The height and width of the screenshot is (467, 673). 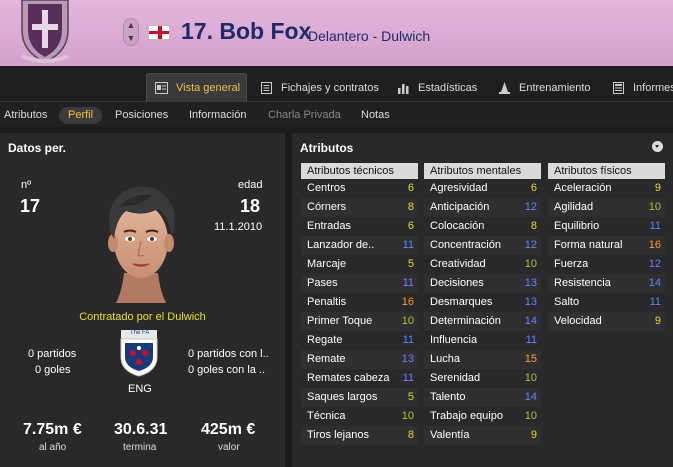 I want to click on tab-reports: Informes, so click(x=642, y=87).